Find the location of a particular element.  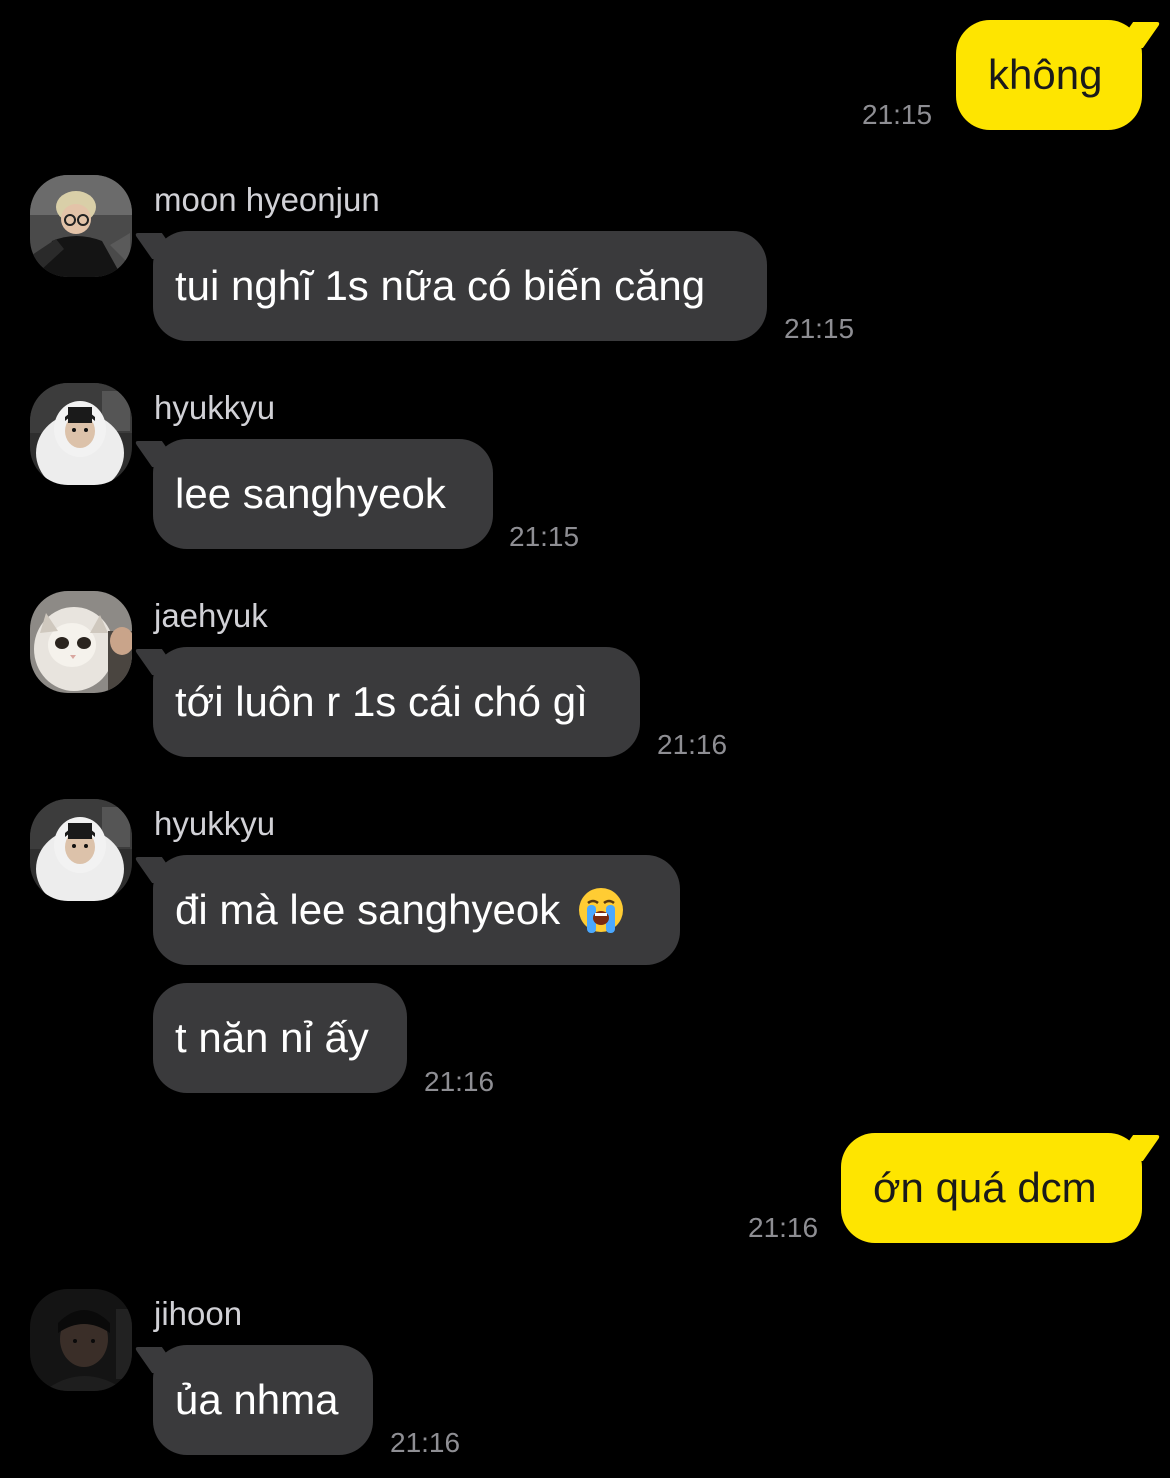

loudly-crying-face-emoji is located at coordinates (600, 910).